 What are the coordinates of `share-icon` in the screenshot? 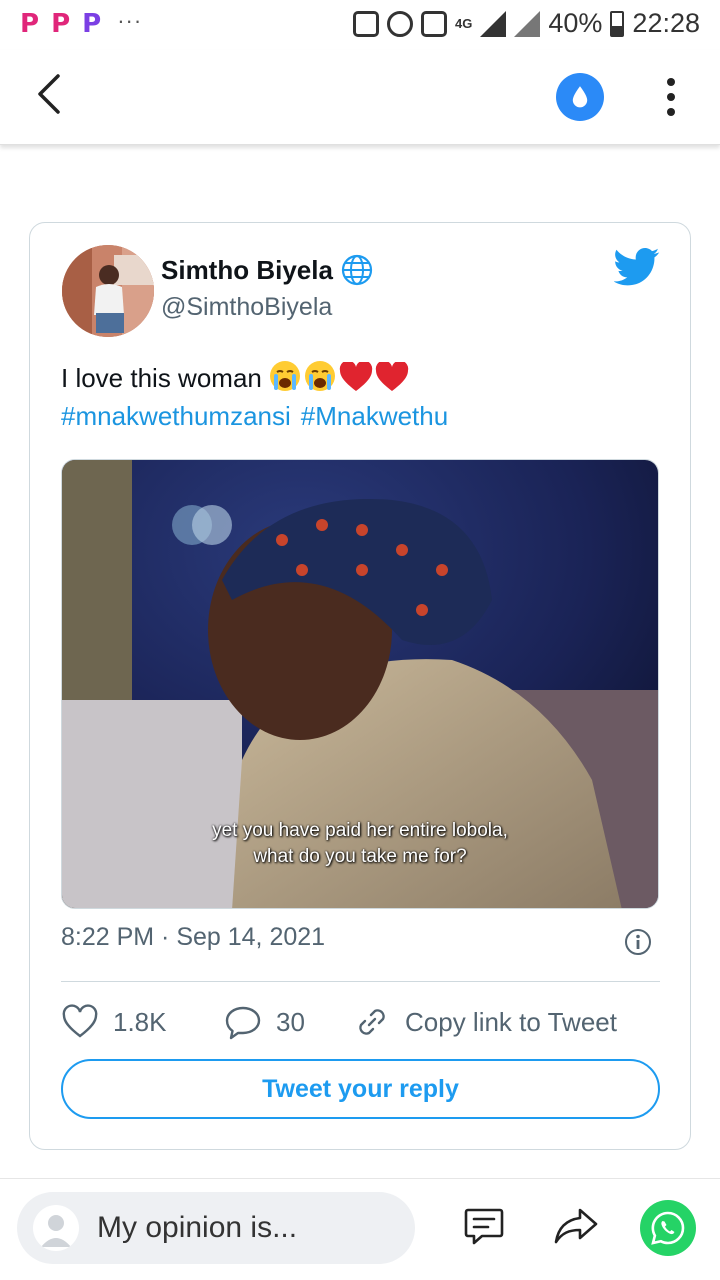 It's located at (576, 1226).